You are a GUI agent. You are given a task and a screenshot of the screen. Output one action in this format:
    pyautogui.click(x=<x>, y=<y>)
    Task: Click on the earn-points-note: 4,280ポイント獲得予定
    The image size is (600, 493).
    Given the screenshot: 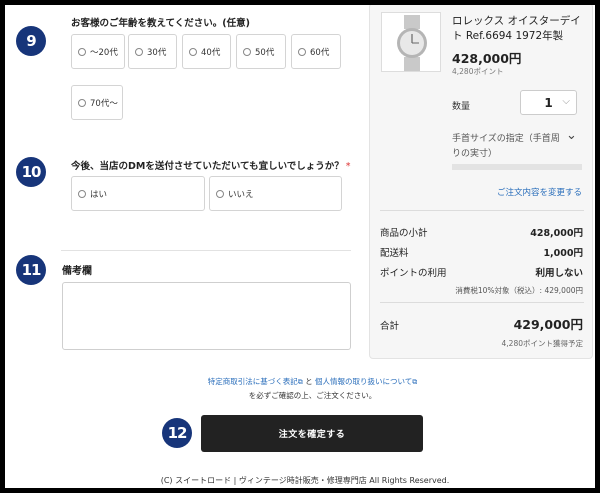 What is the action you would take?
    pyautogui.click(x=542, y=343)
    